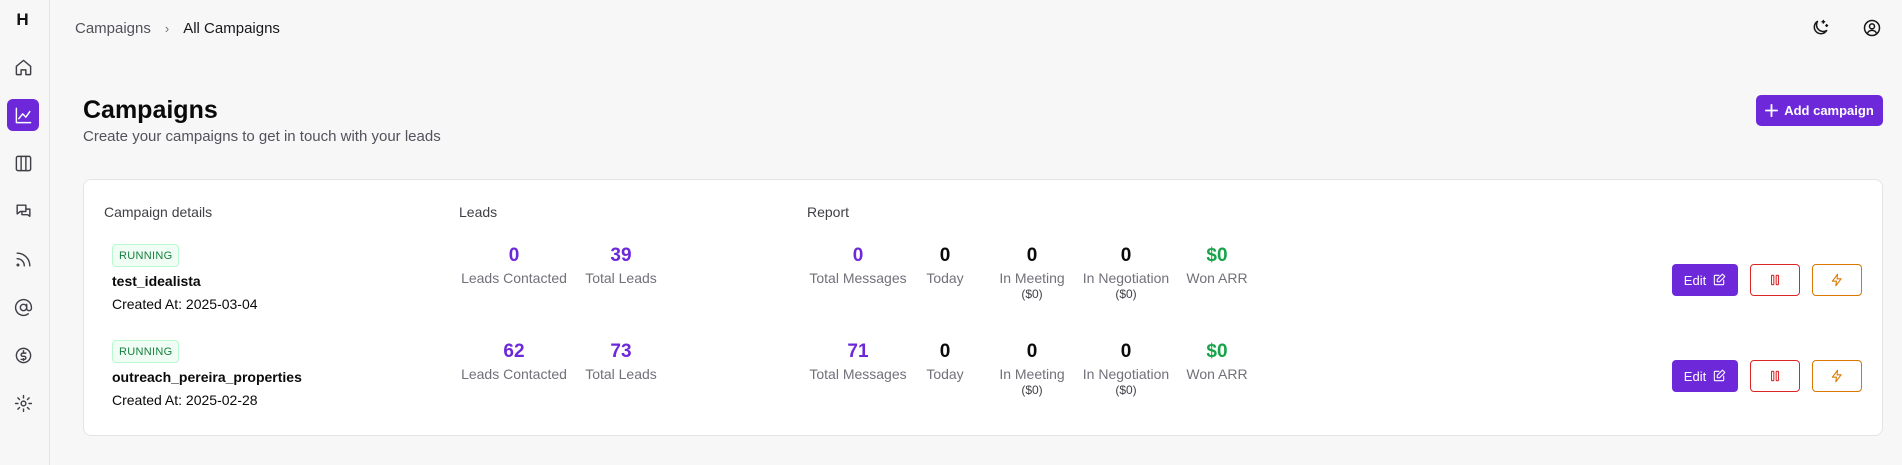 This screenshot has height=465, width=1902. Describe the element at coordinates (478, 212) in the screenshot. I see `column-header-leads: Leads` at that location.